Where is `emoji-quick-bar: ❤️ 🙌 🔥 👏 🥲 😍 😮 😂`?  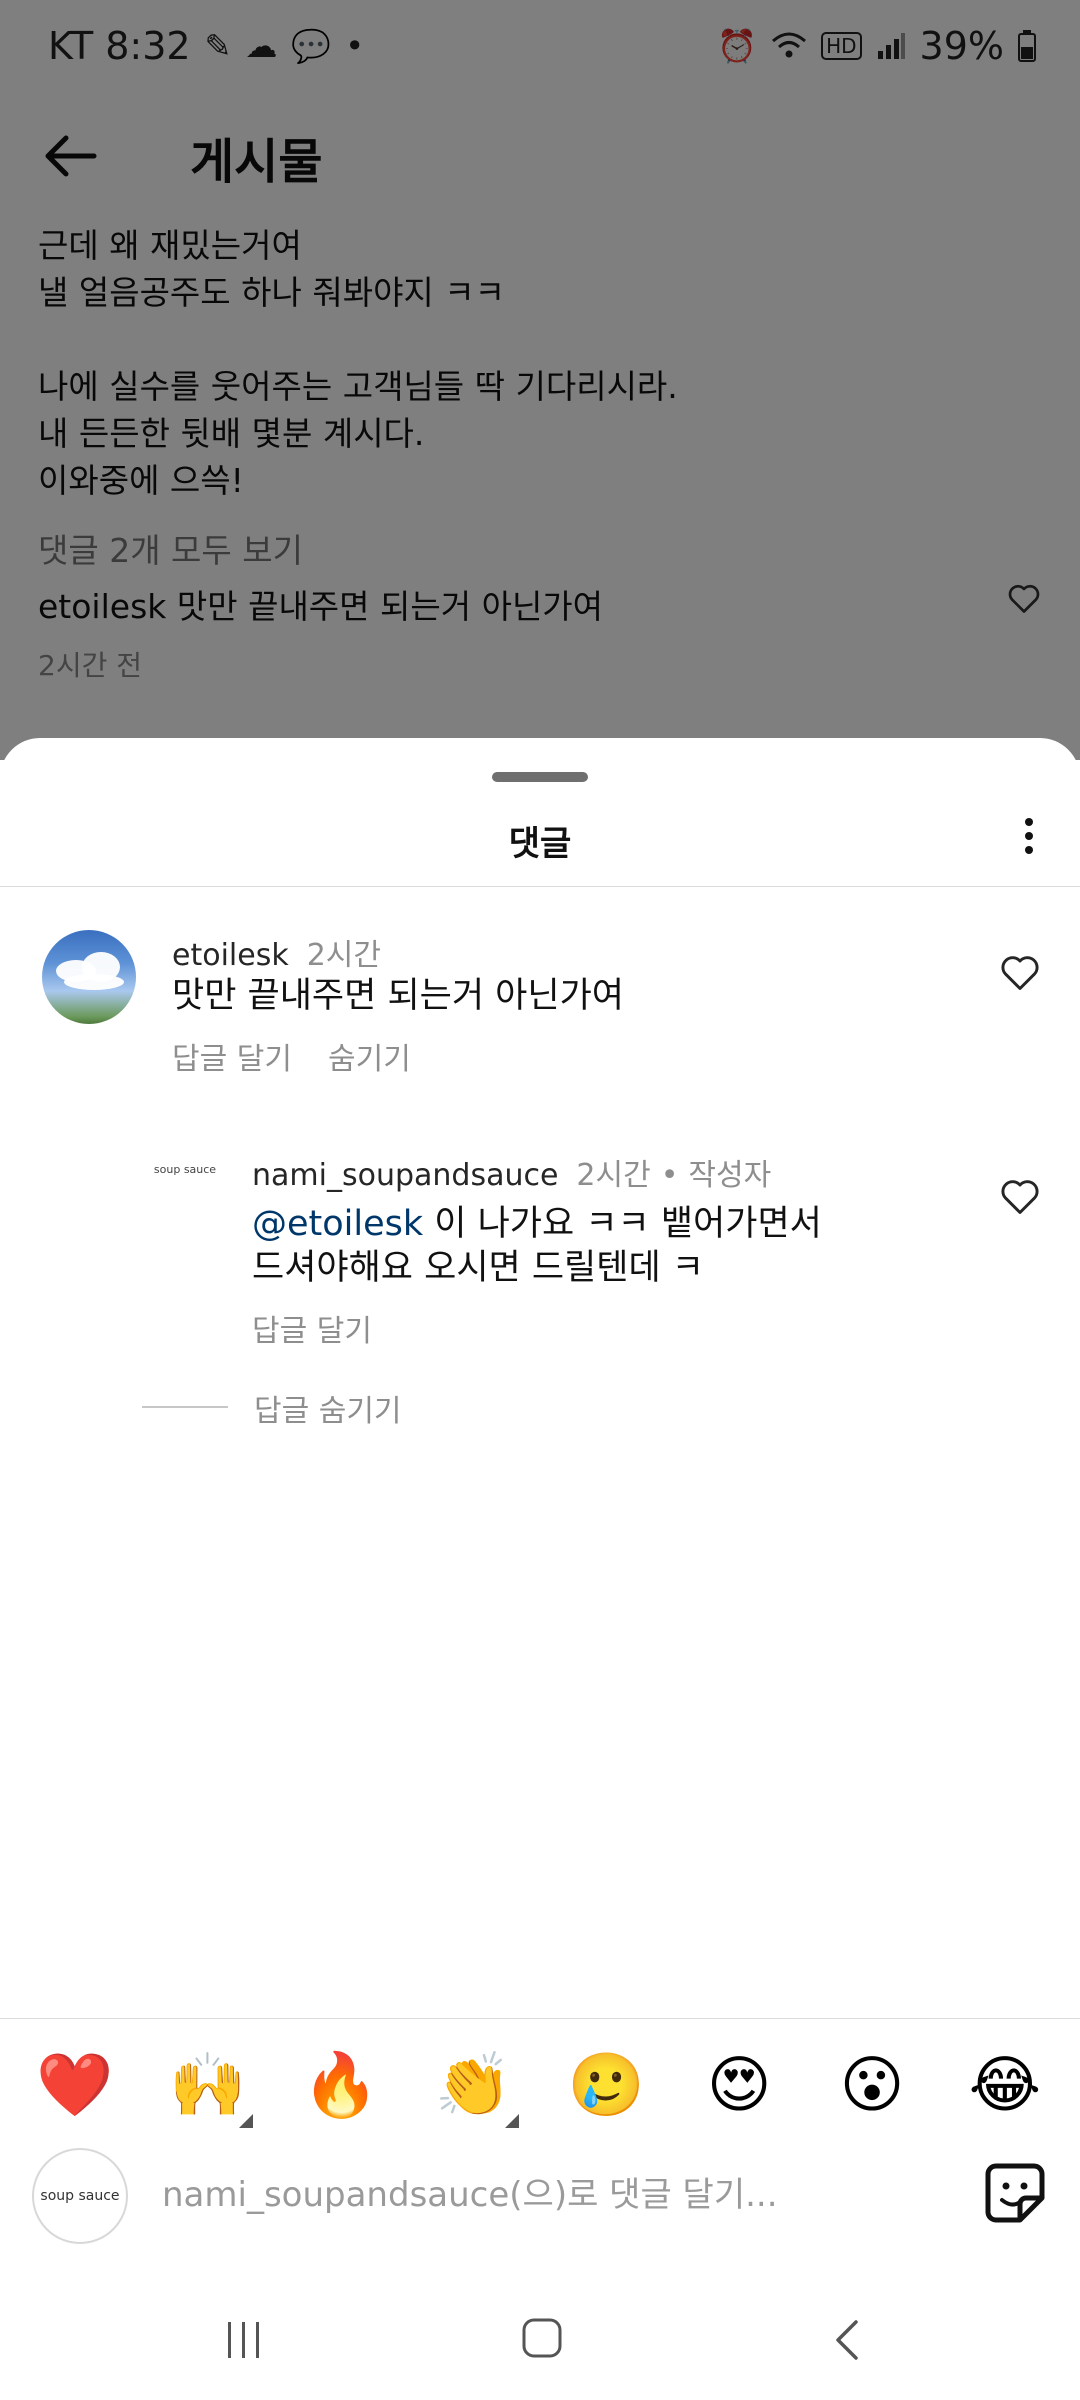 emoji-quick-bar: ❤️ 🙌 🔥 👏 🥲 😍 😮 😂 is located at coordinates (540, 2085).